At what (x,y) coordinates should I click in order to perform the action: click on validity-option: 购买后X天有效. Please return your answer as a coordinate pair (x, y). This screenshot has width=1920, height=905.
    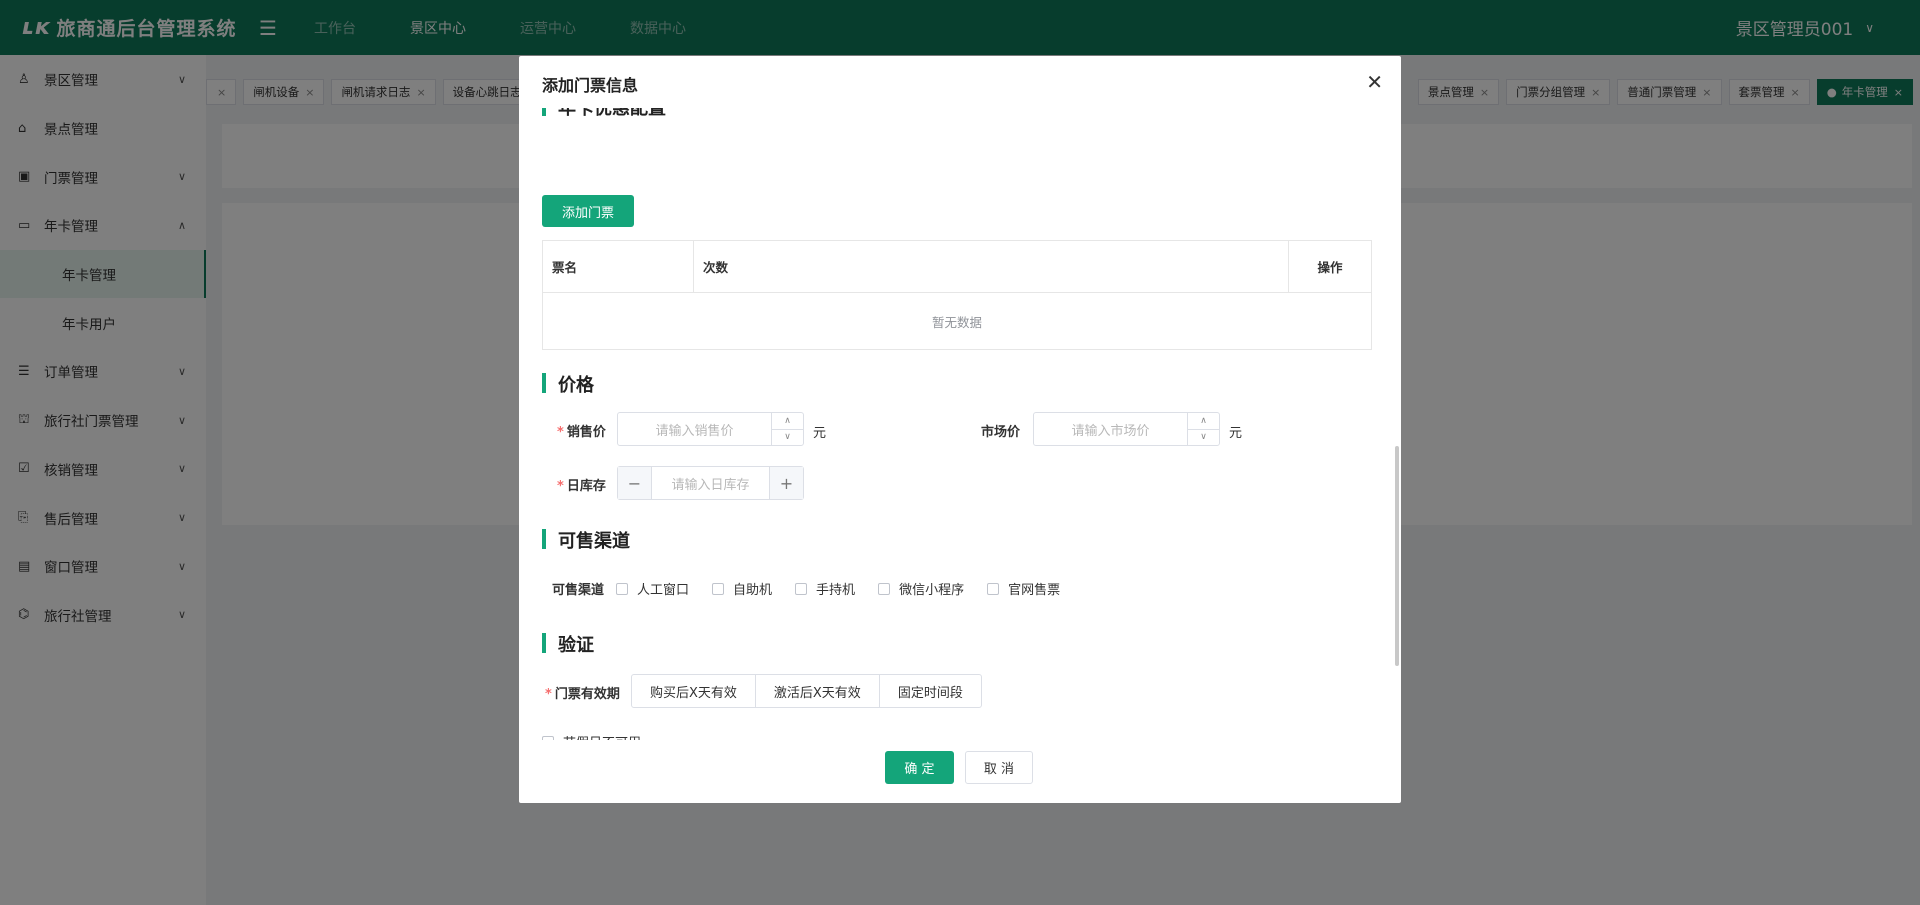
    Looking at the image, I should click on (694, 691).